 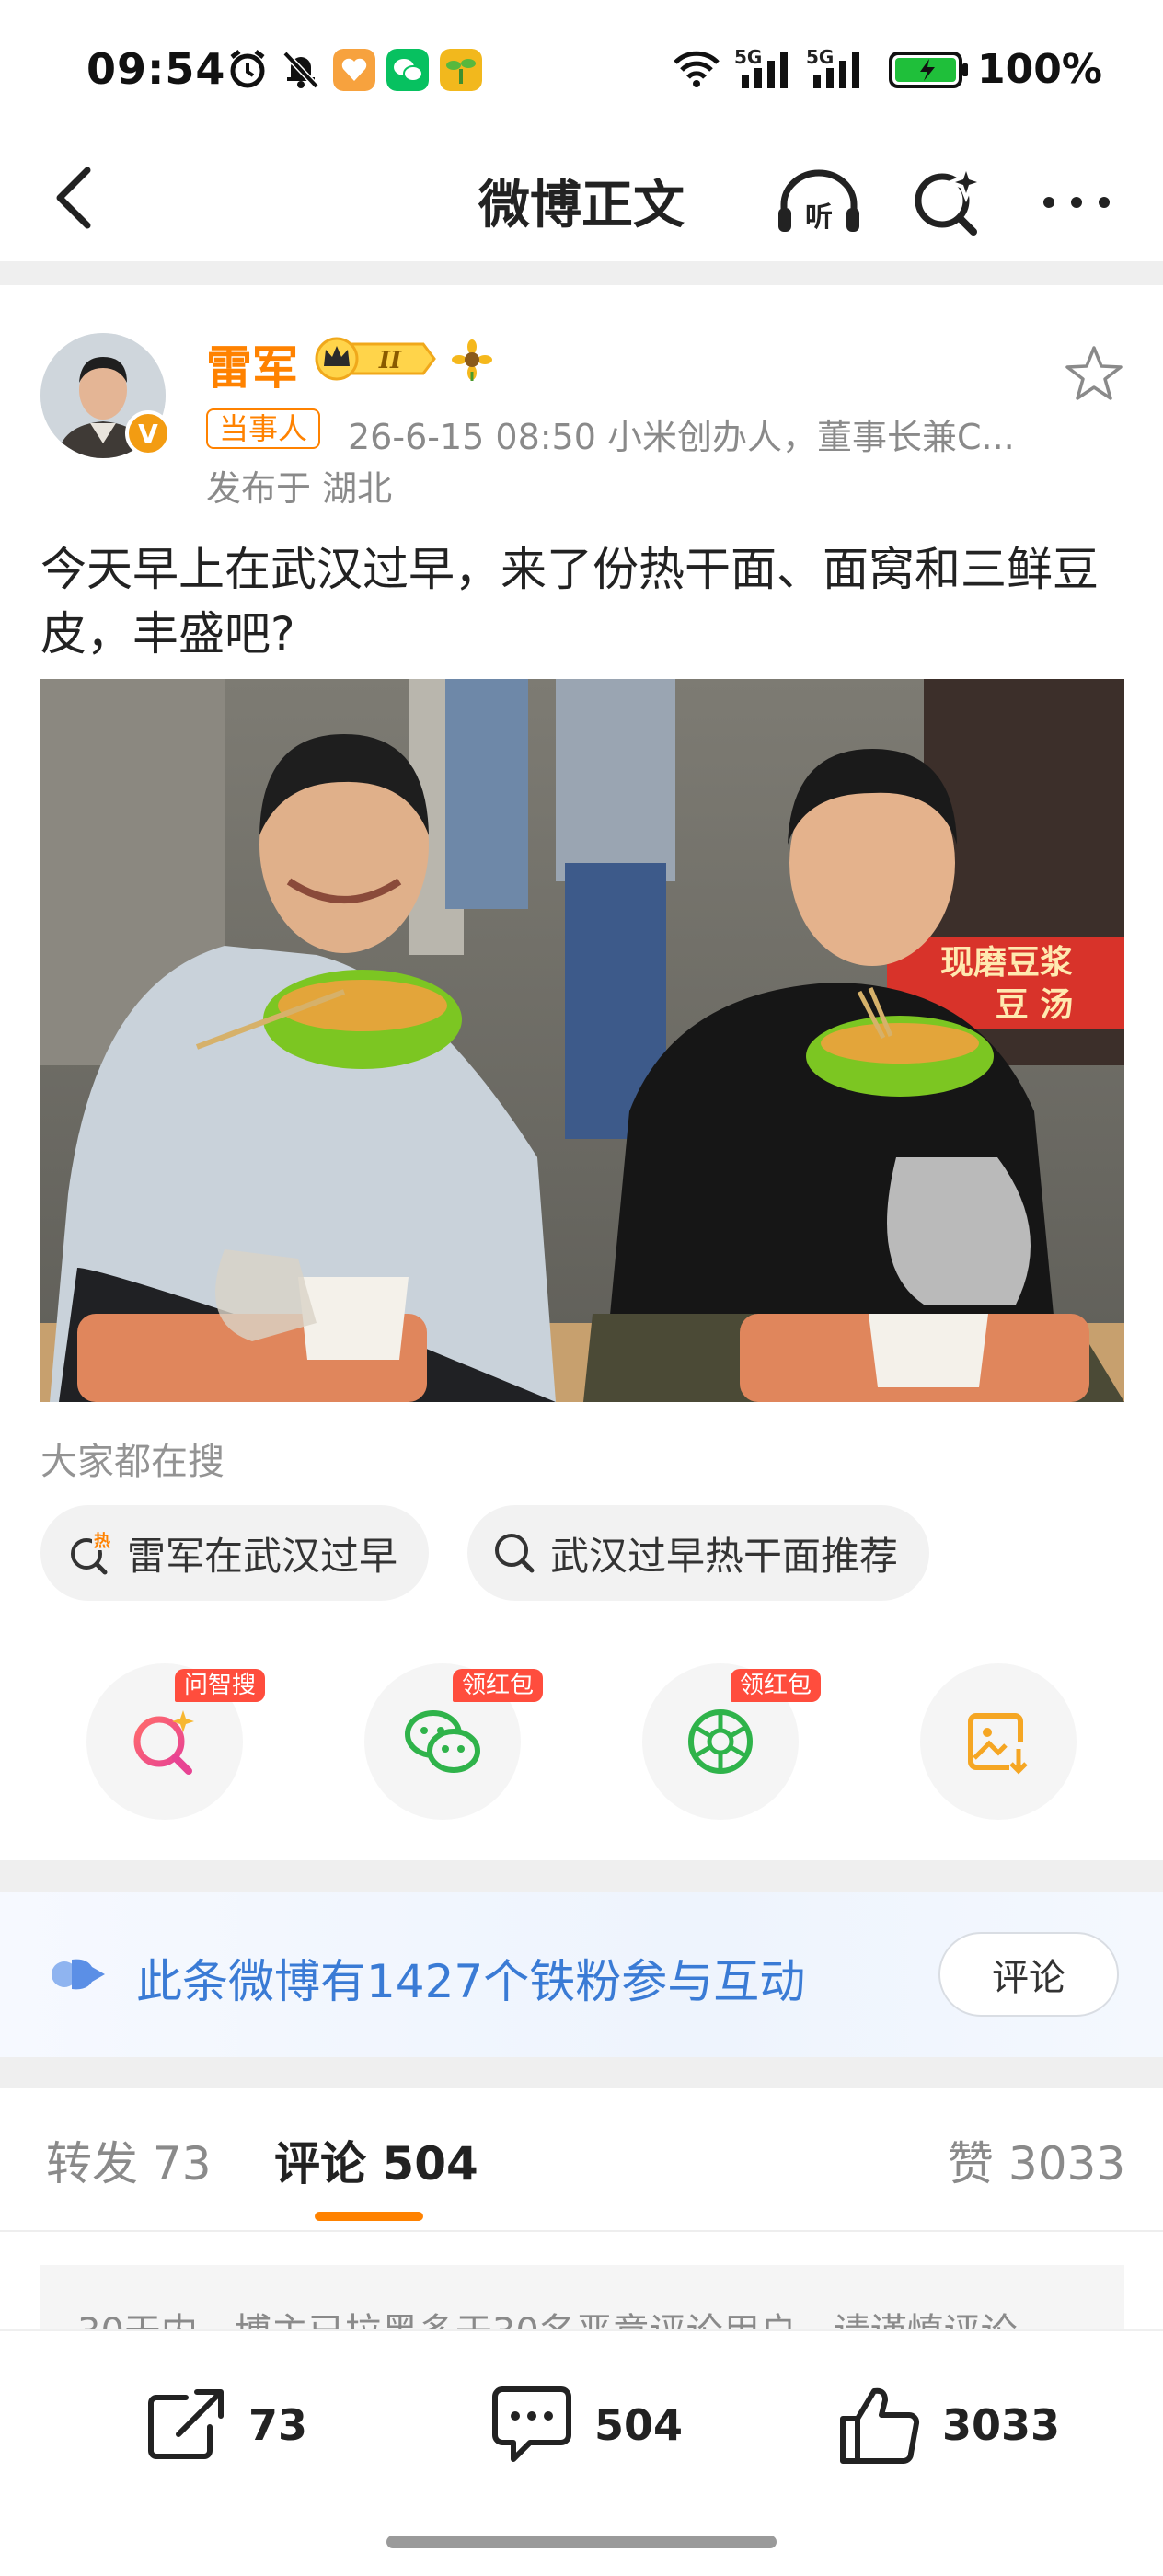 What do you see at coordinates (581, 69) in the screenshot?
I see `status-bar: 09:54 5G 5G 100%` at bounding box center [581, 69].